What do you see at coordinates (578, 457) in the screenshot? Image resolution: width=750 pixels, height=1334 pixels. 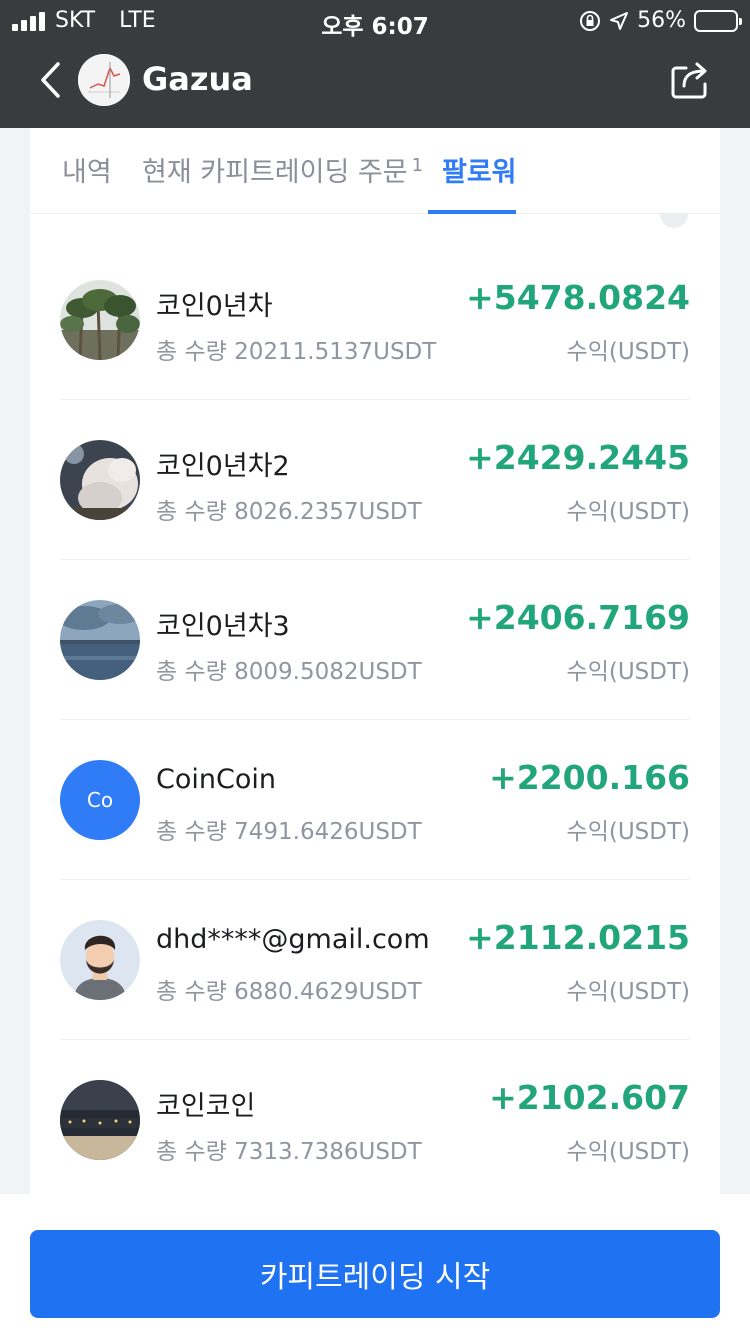 I see `follower-profit: +2429.2445` at bounding box center [578, 457].